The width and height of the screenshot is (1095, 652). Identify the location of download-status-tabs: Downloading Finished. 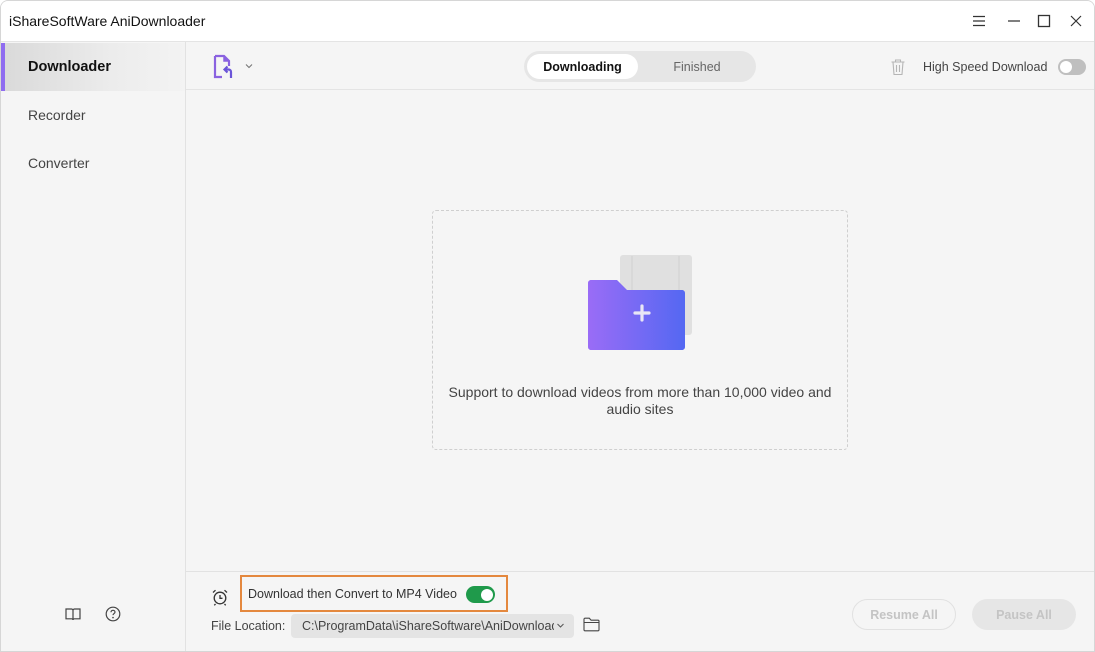
(640, 66).